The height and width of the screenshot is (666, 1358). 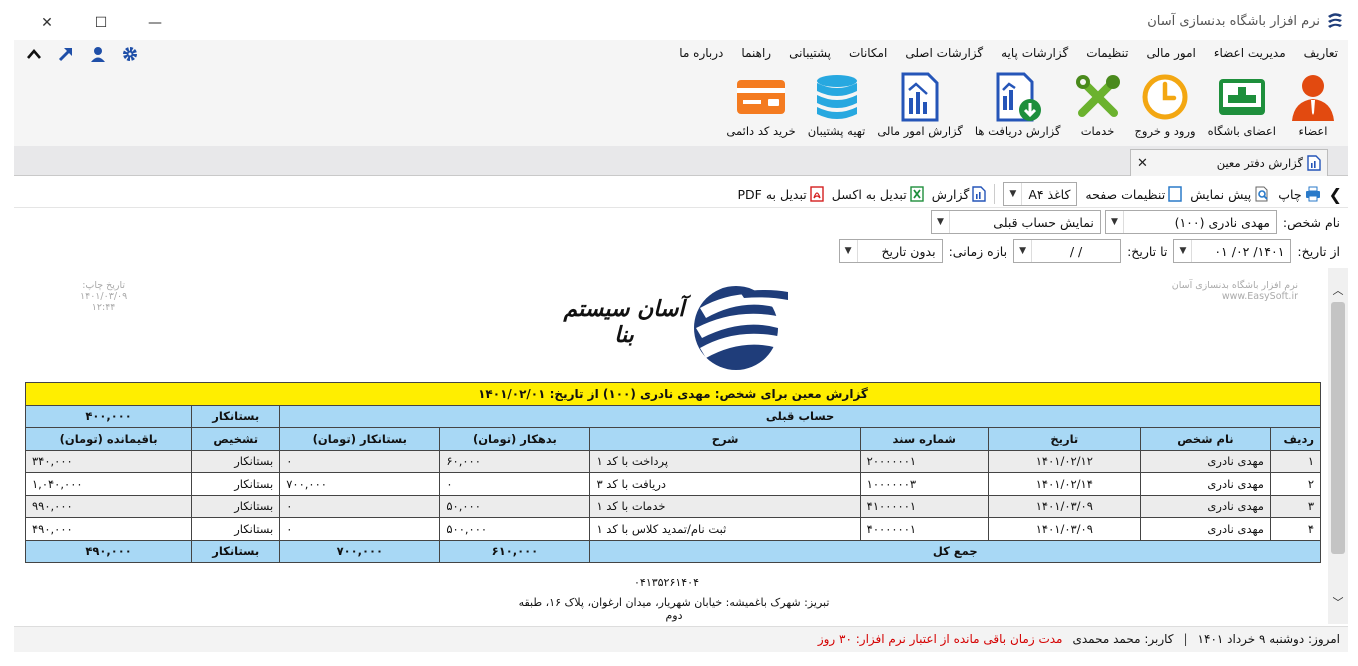 I want to click on row-number: ۳, so click(x=1295, y=506).